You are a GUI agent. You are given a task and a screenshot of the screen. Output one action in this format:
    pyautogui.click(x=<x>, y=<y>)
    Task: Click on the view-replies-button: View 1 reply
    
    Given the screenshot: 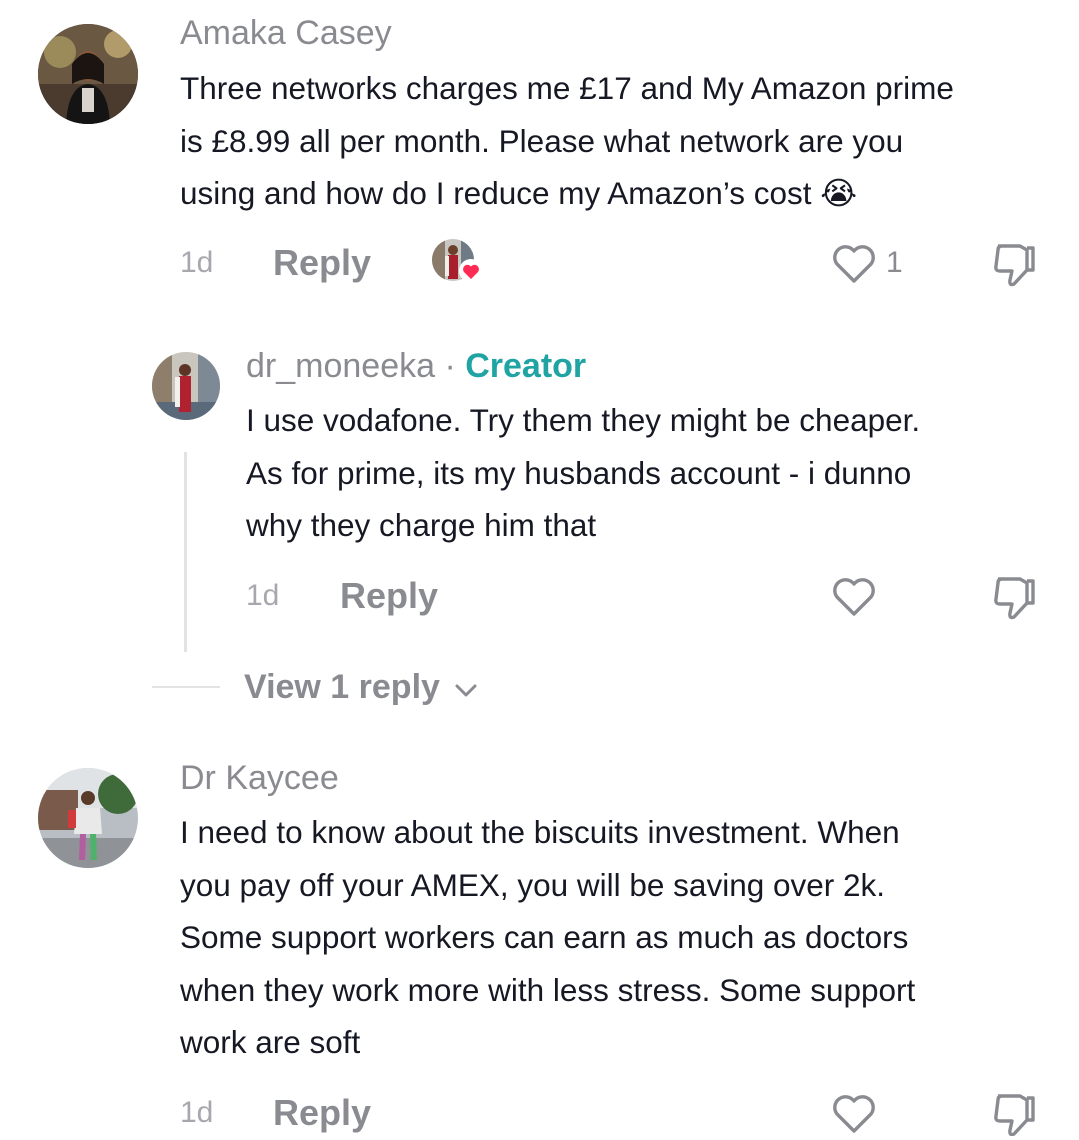 What is the action you would take?
    pyautogui.click(x=361, y=688)
    